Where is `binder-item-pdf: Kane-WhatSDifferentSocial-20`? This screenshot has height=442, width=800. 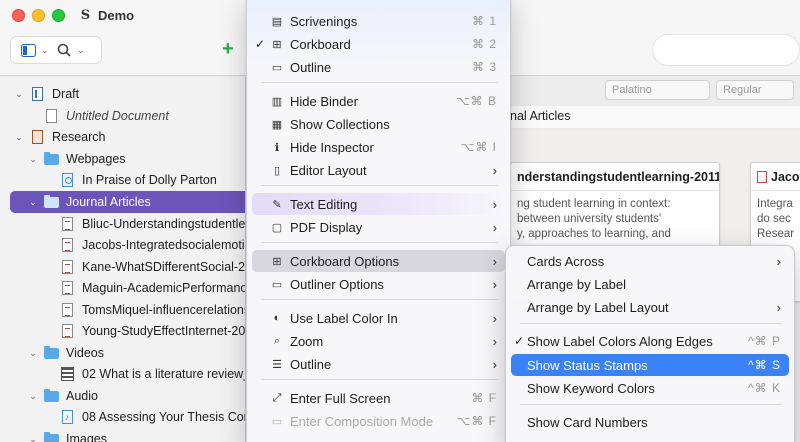
binder-item-pdf: Kane-WhatSDifferentSocial-20 is located at coordinates (122, 267).